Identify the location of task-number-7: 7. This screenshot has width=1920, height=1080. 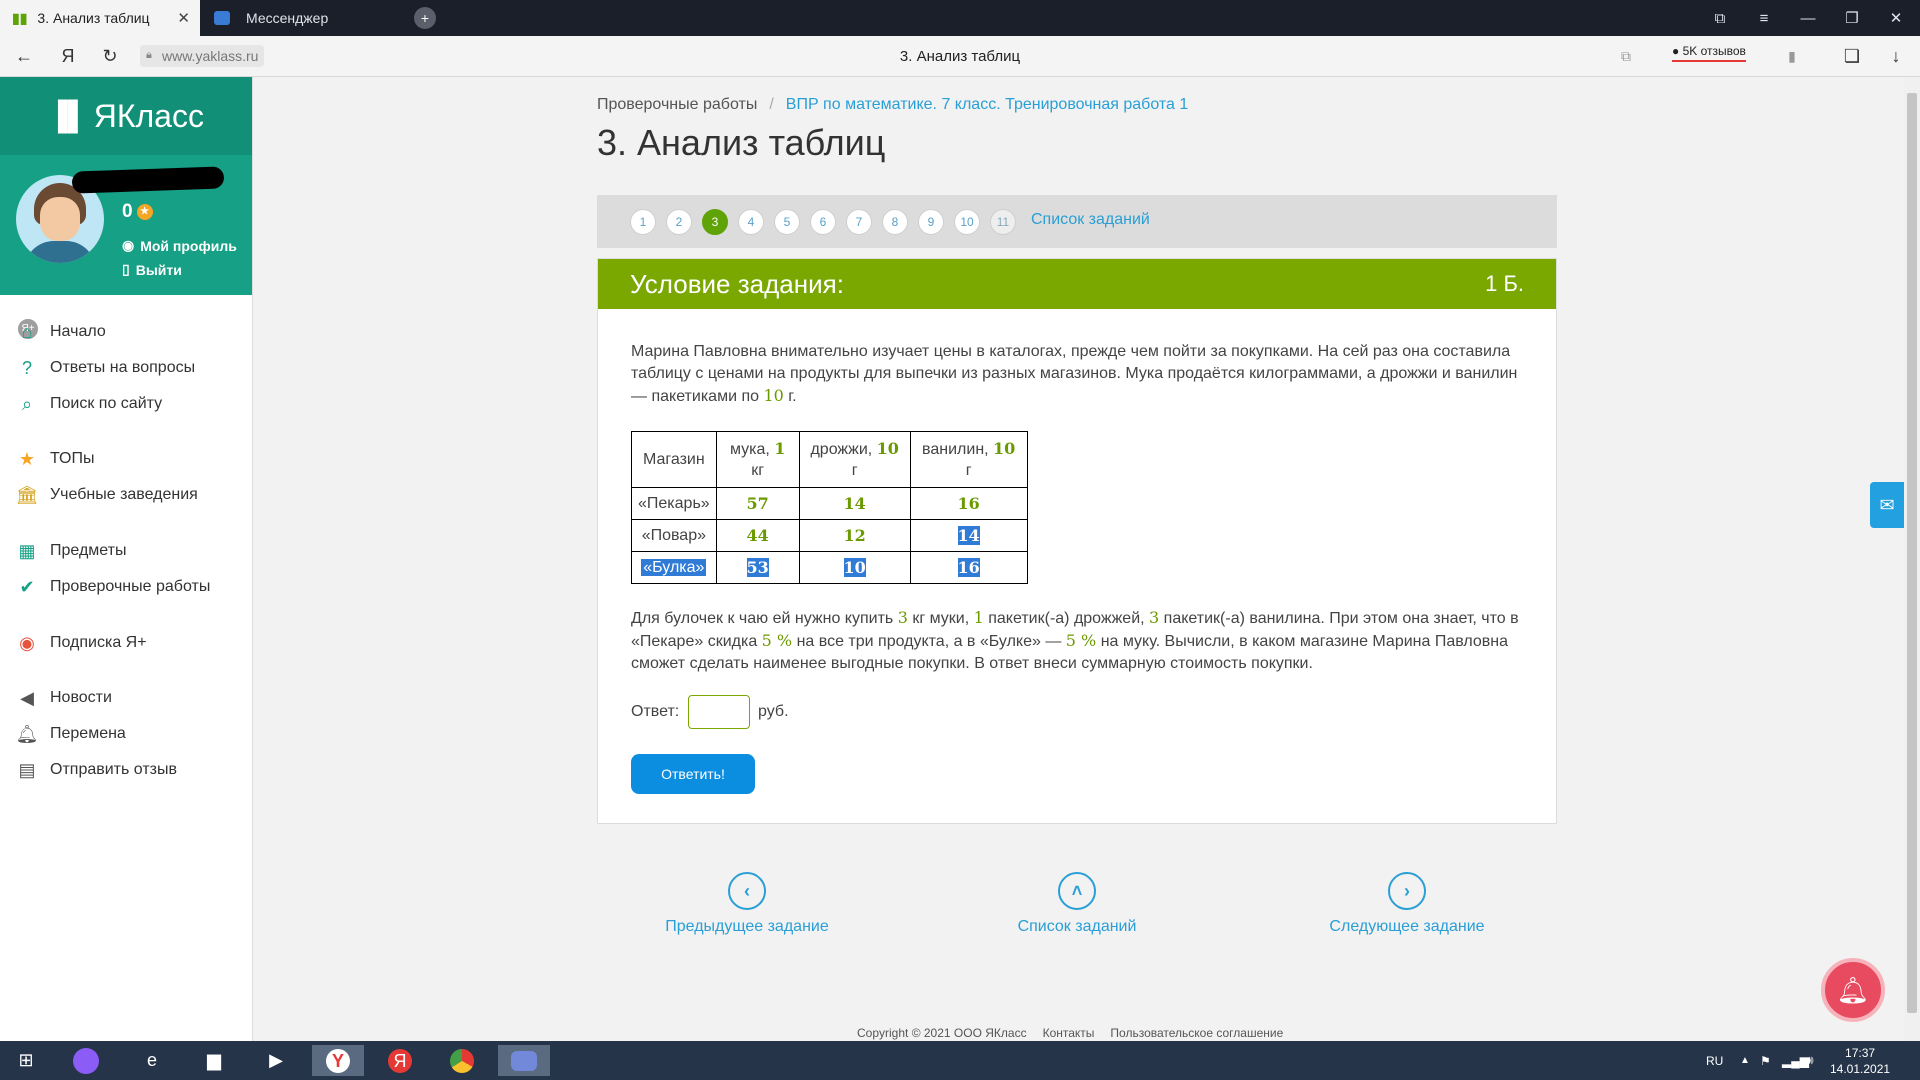
(859, 222).